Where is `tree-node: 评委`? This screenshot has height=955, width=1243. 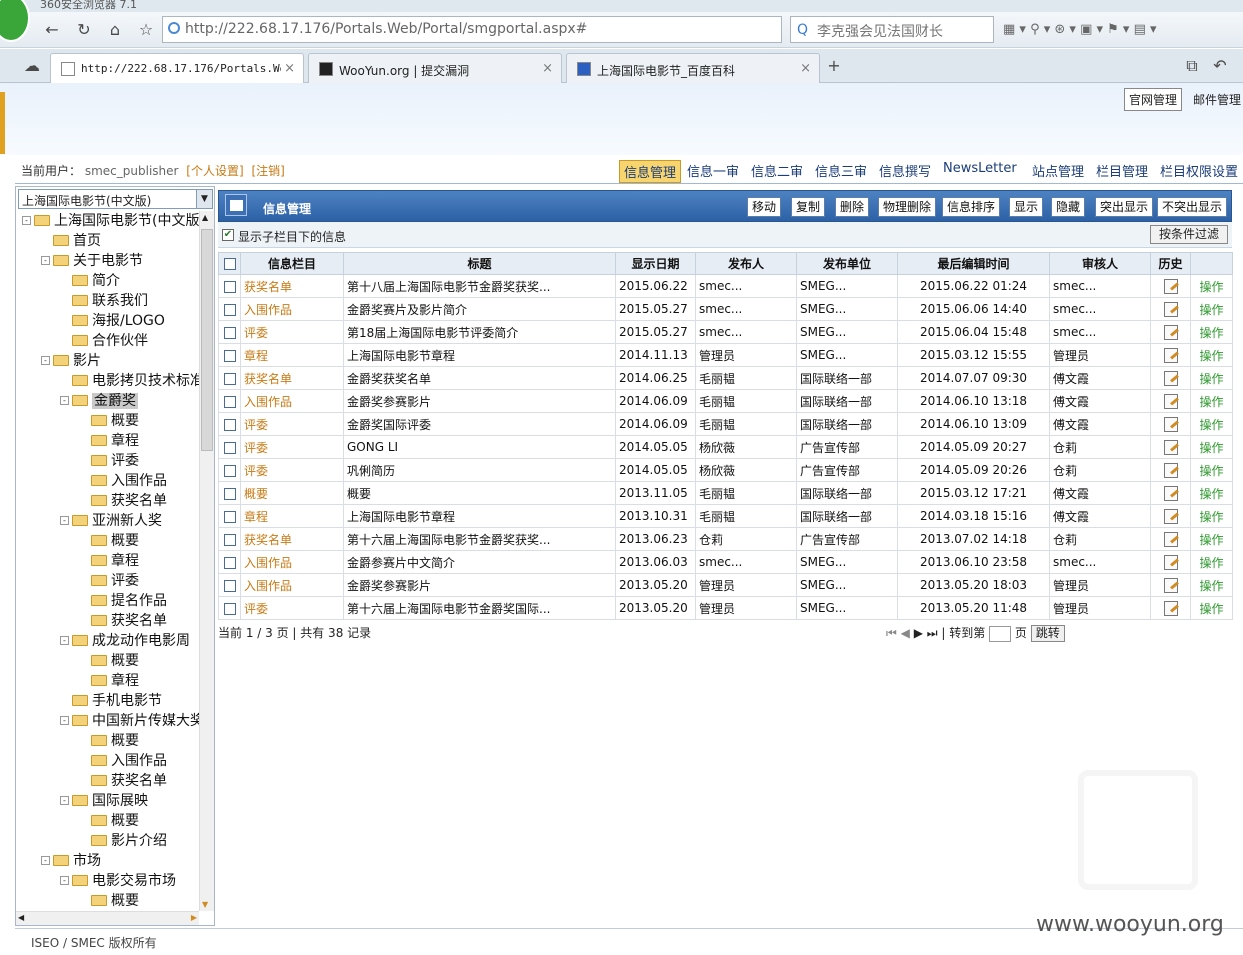
tree-node: 评委 is located at coordinates (109, 461).